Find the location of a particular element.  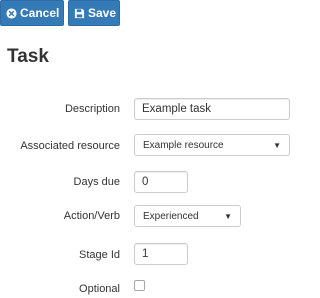

action-verb-value: Experienced is located at coordinates (171, 216).